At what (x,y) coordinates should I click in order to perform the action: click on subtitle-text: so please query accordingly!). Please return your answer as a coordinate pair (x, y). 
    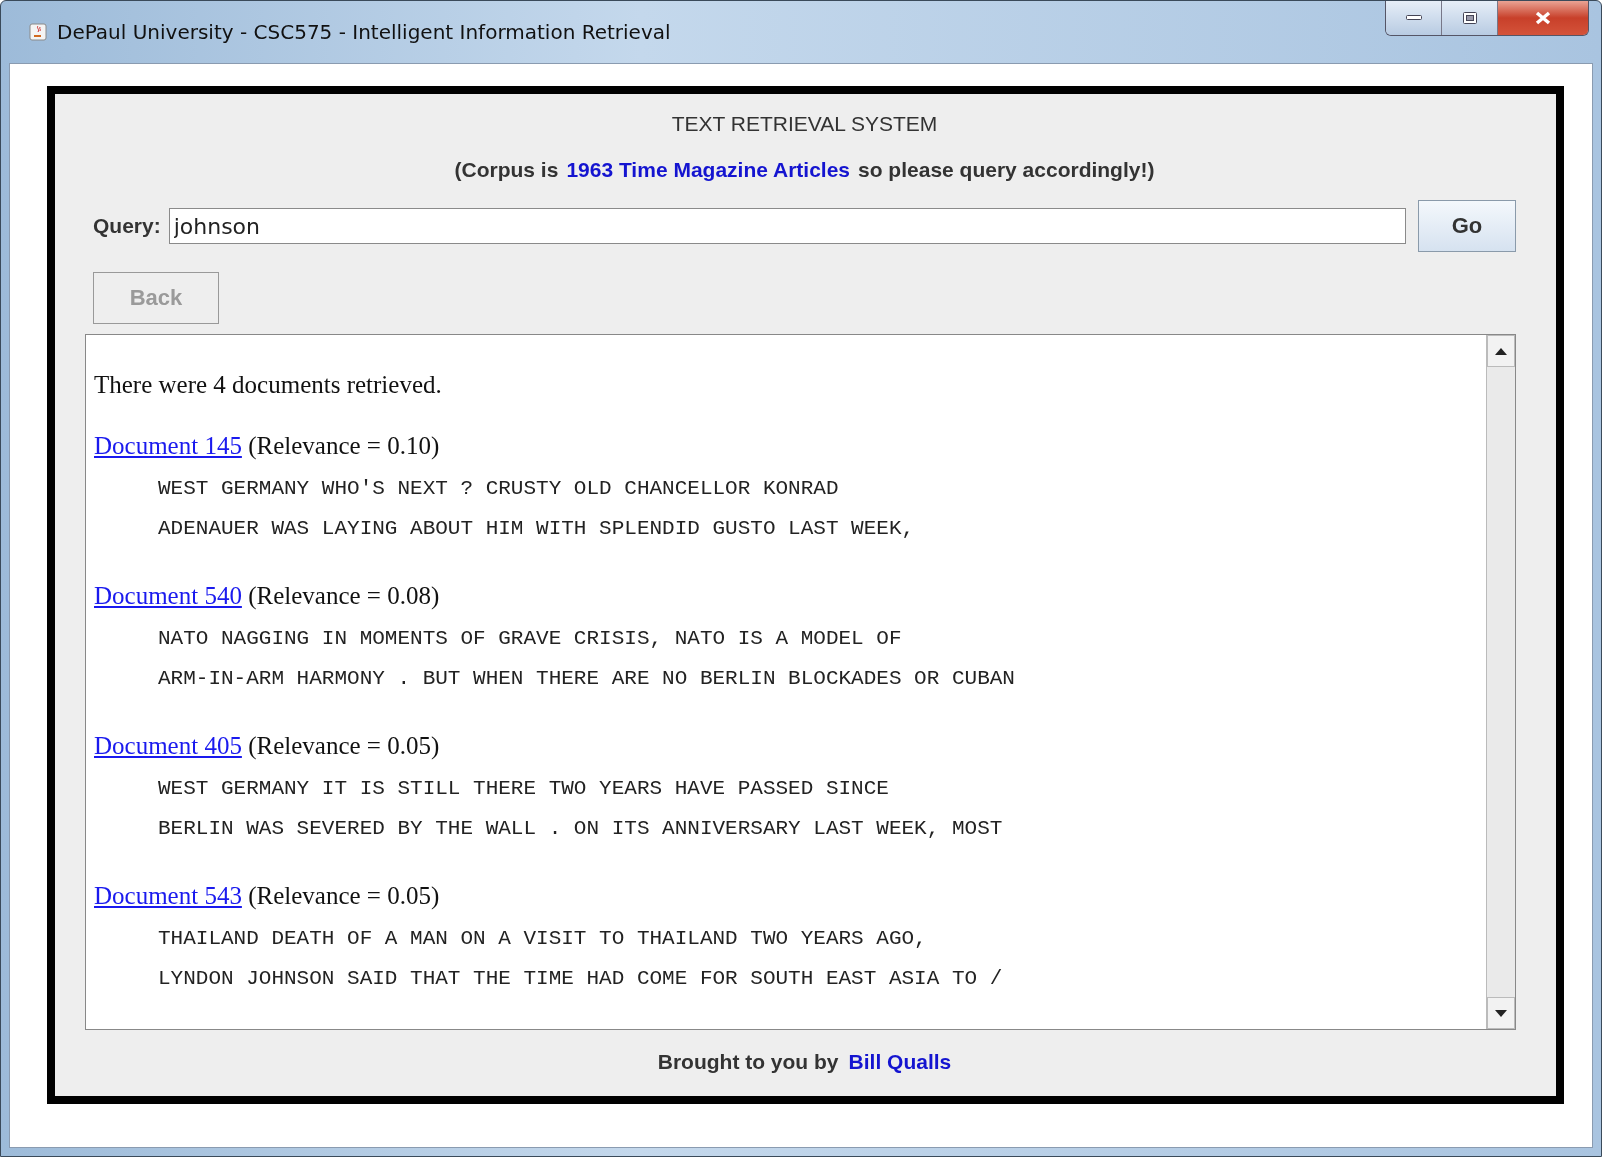
    Looking at the image, I should click on (1006, 170).